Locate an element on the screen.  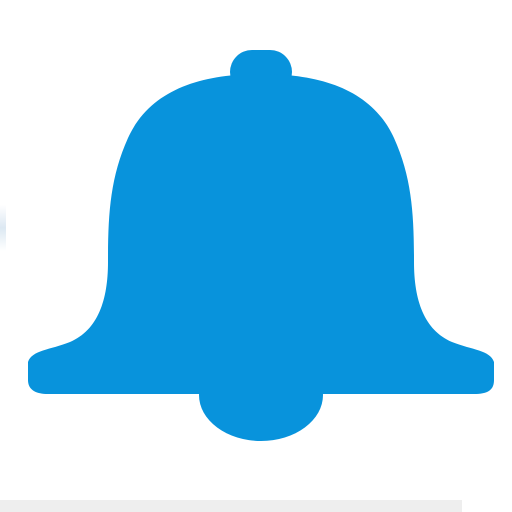
bottom-strip is located at coordinates (231, 506).